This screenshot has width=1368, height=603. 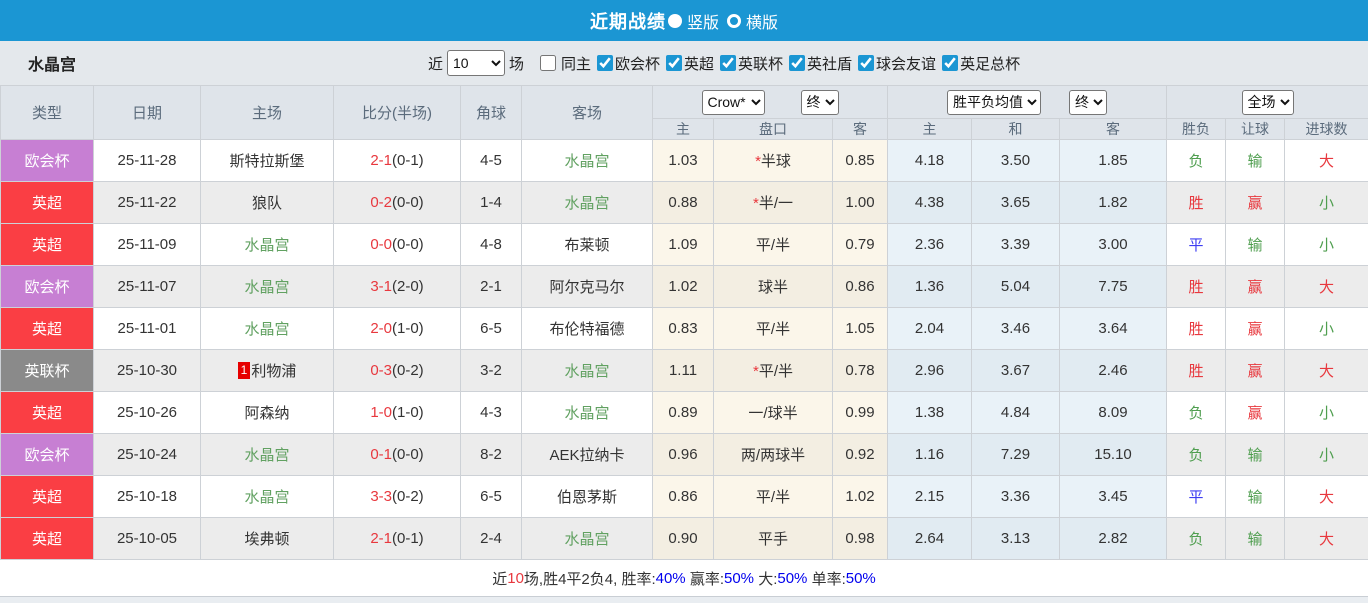 I want to click on filter-item: 英超, so click(x=688, y=63).